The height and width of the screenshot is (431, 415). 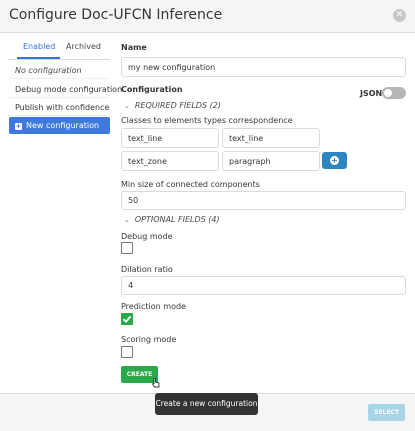 I want to click on type-value-1: text_line, so click(x=246, y=138).